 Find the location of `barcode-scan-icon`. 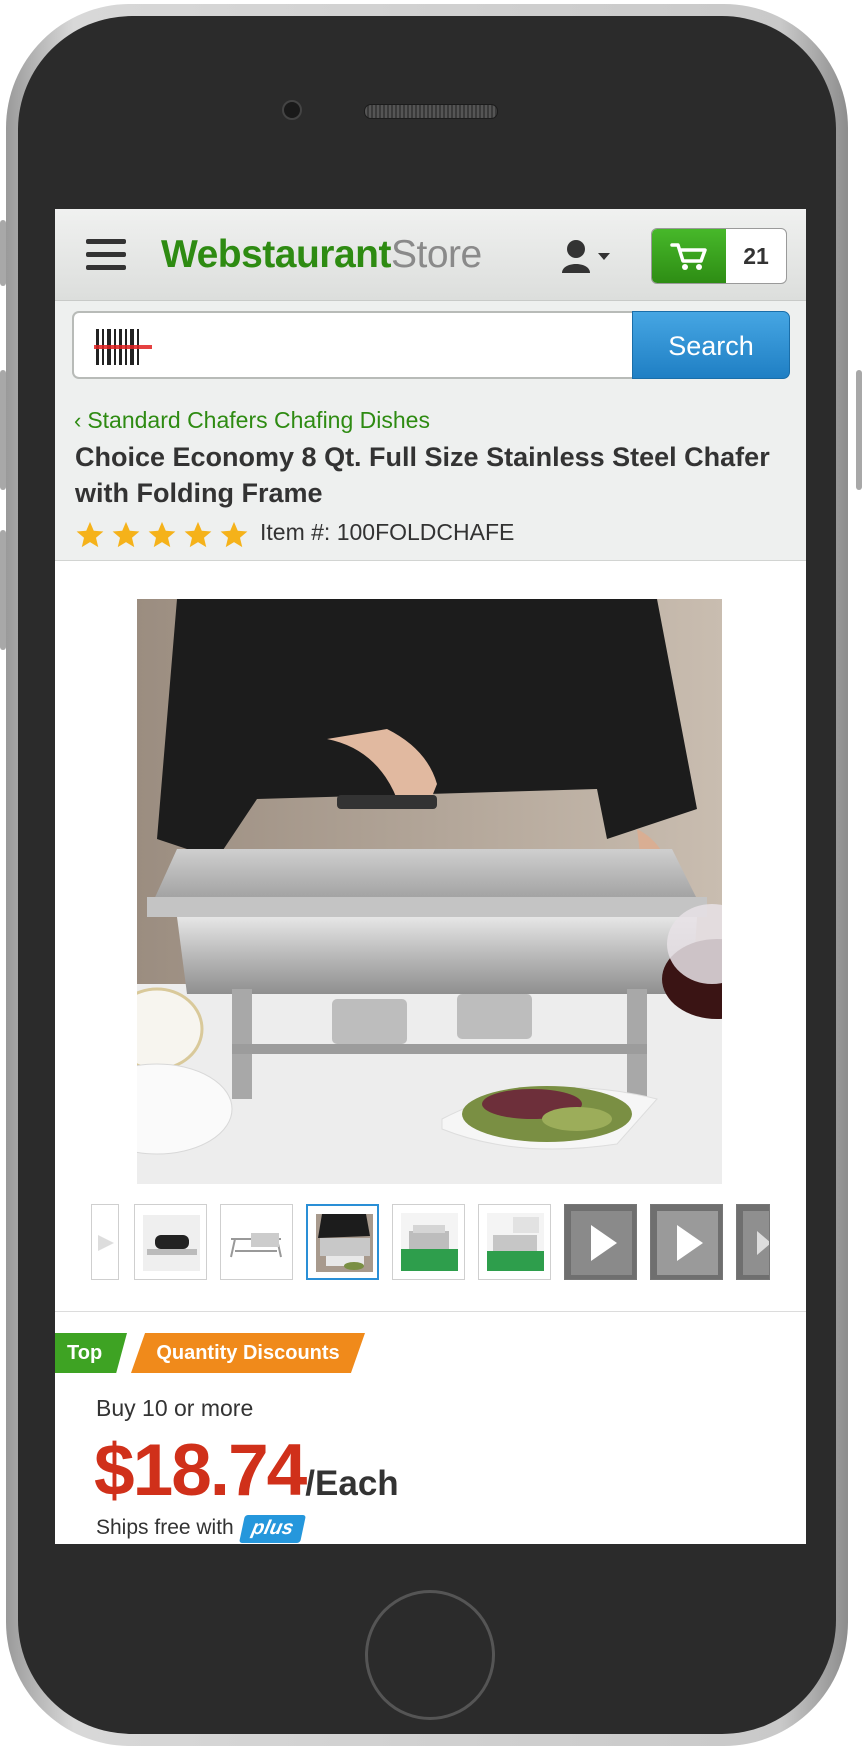

barcode-scan-icon is located at coordinates (123, 347).